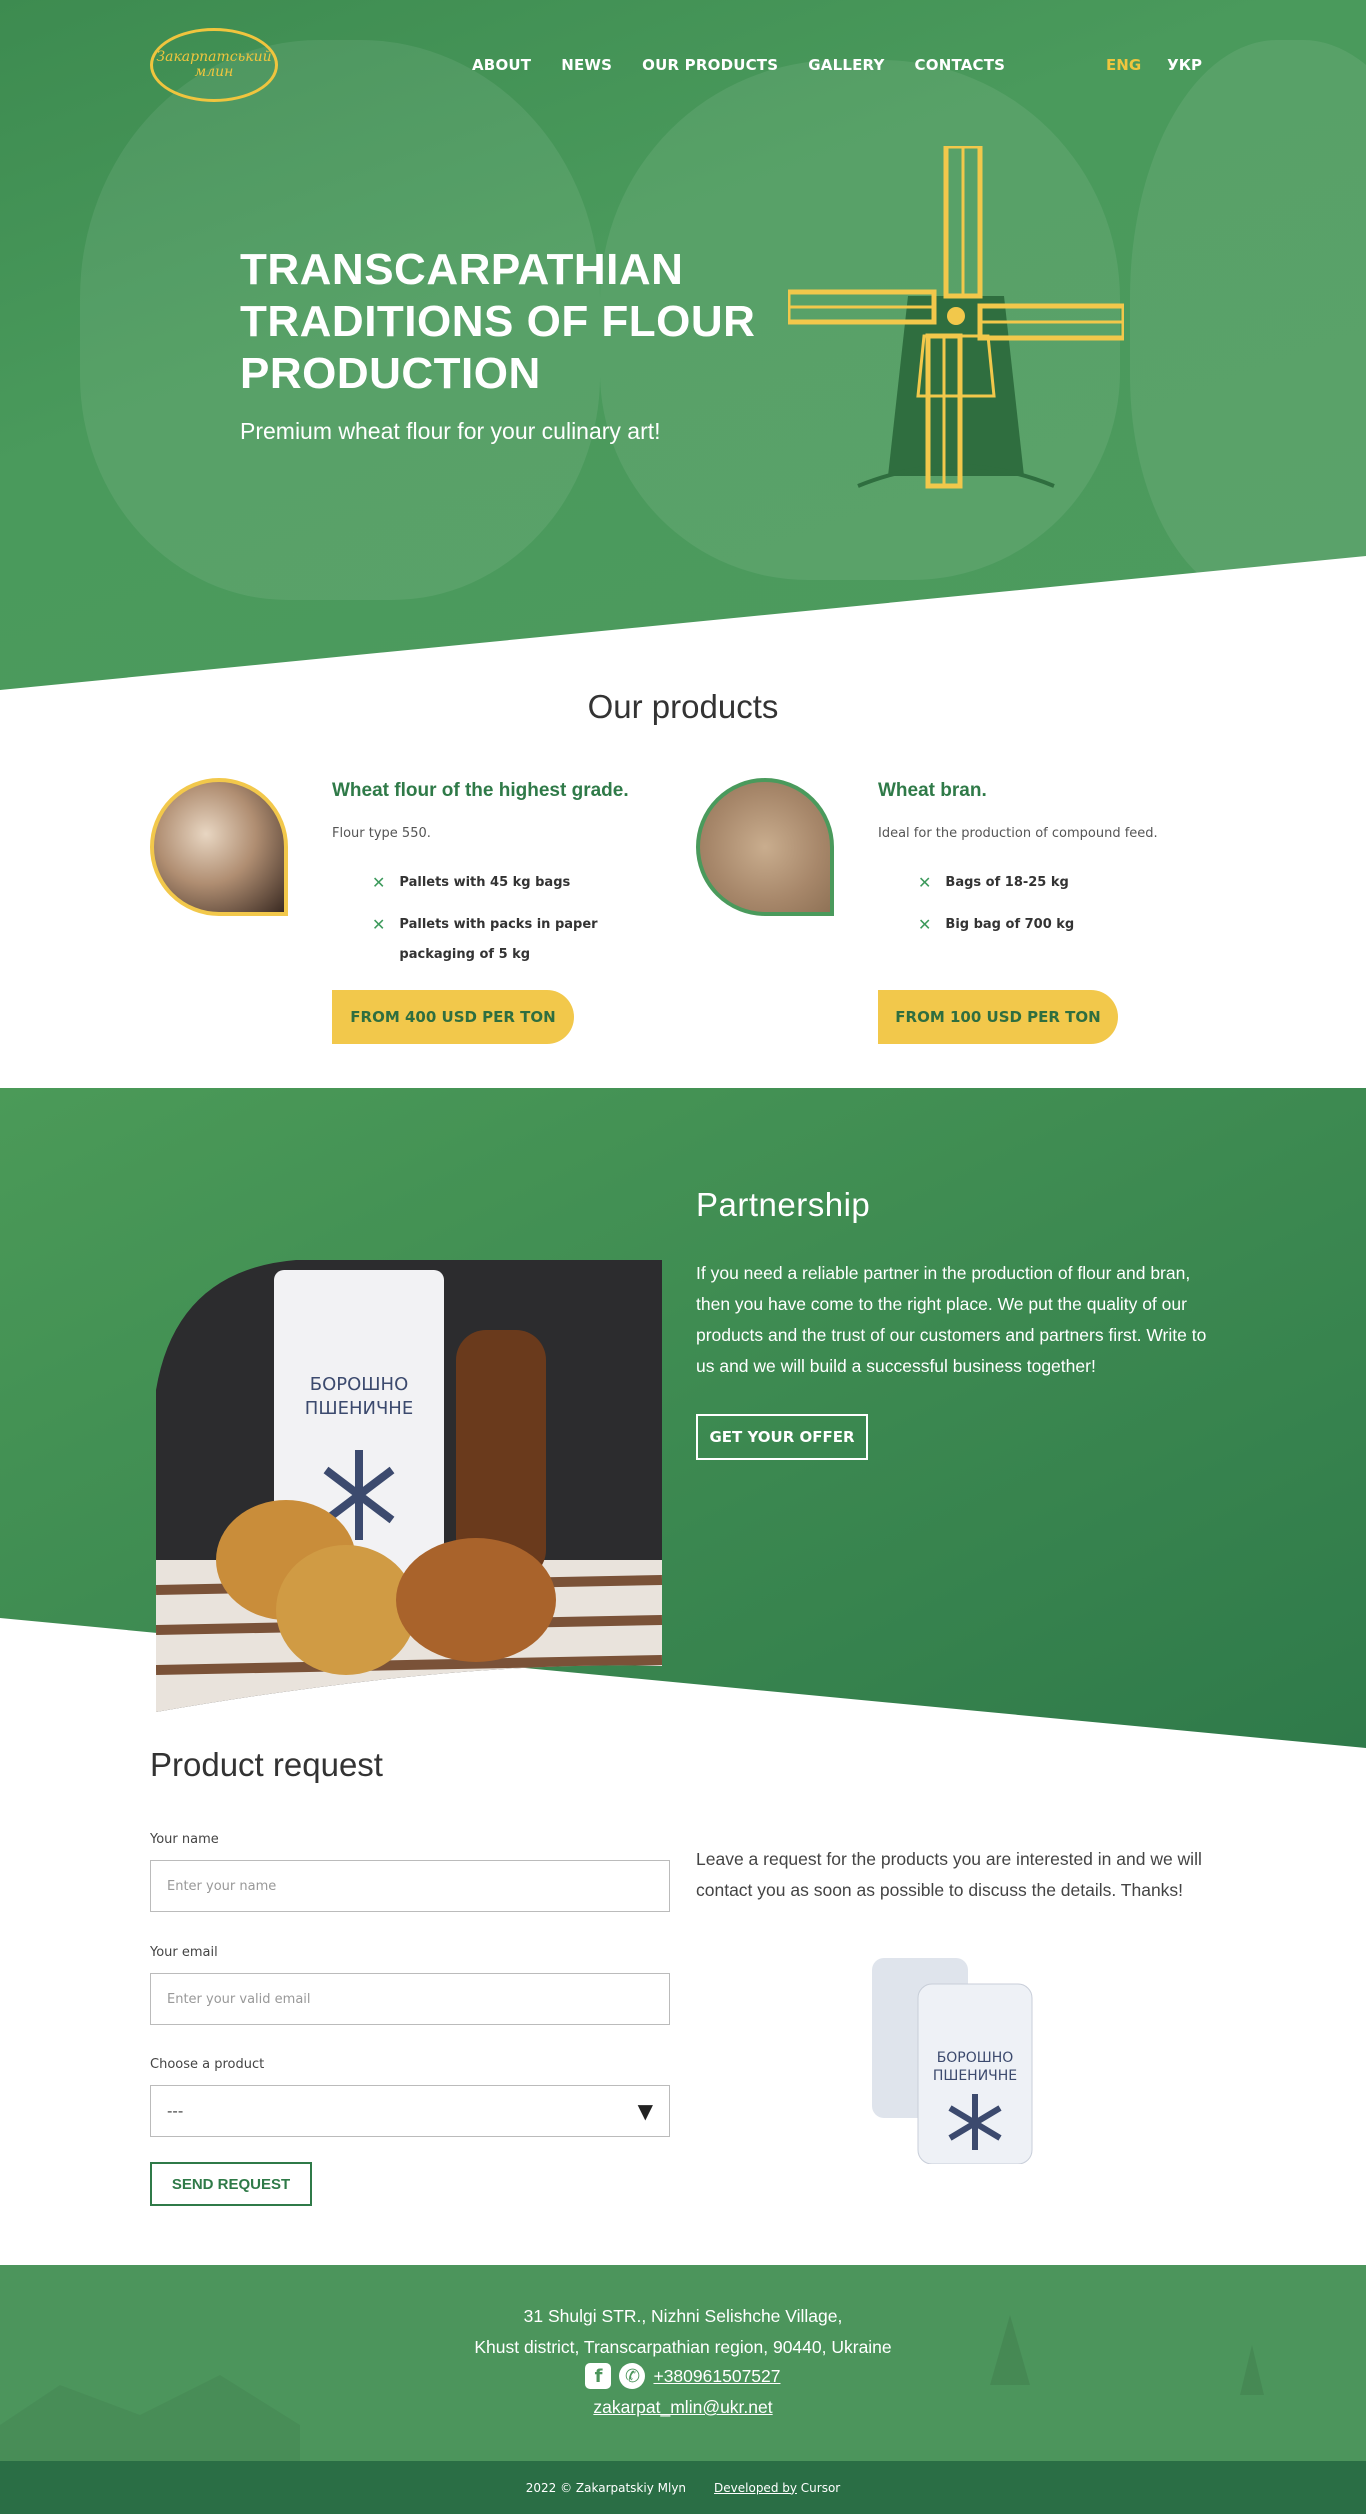 The width and height of the screenshot is (1366, 2514). What do you see at coordinates (996, 904) in the screenshot?
I see `product-features: ✕ Bags of 18-25 kg ✕ Big bag of 700 kg` at bounding box center [996, 904].